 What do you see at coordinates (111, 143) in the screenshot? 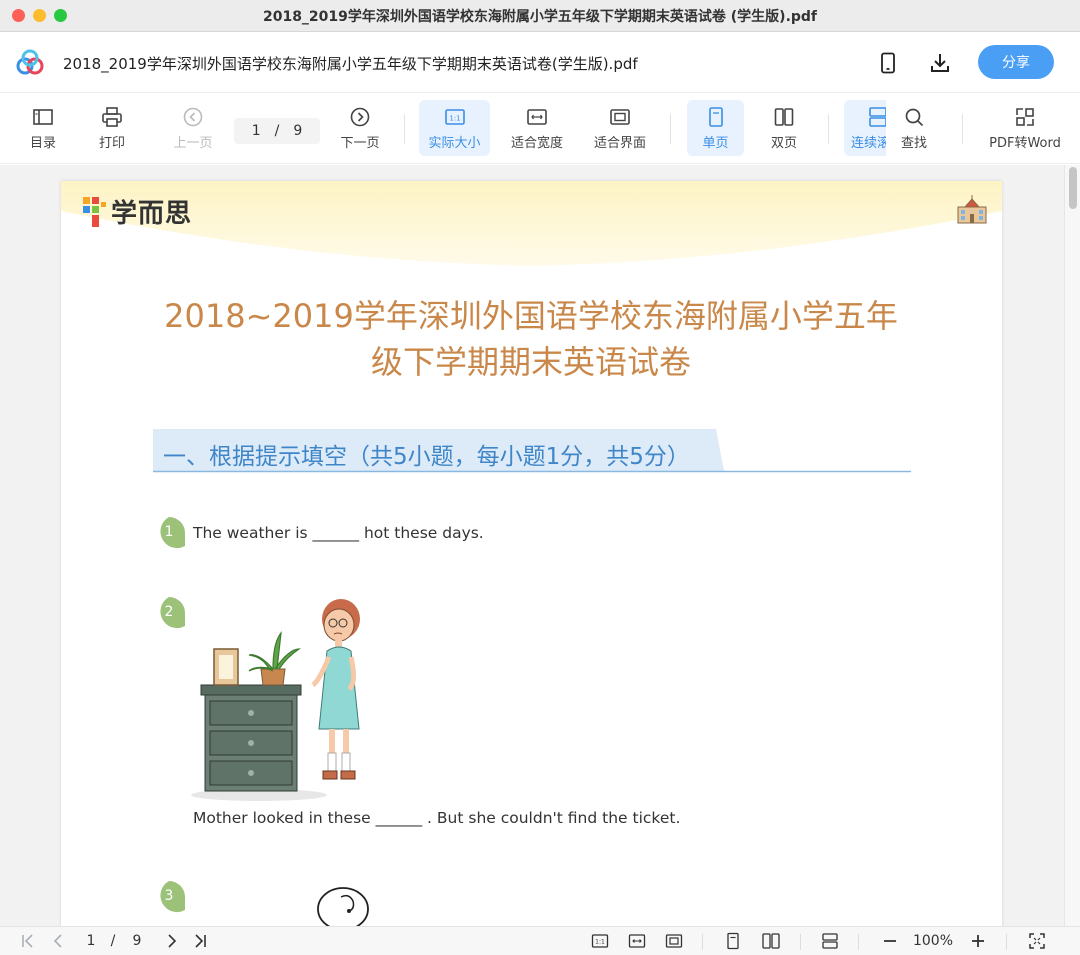
I see `print-label: 打印` at bounding box center [111, 143].